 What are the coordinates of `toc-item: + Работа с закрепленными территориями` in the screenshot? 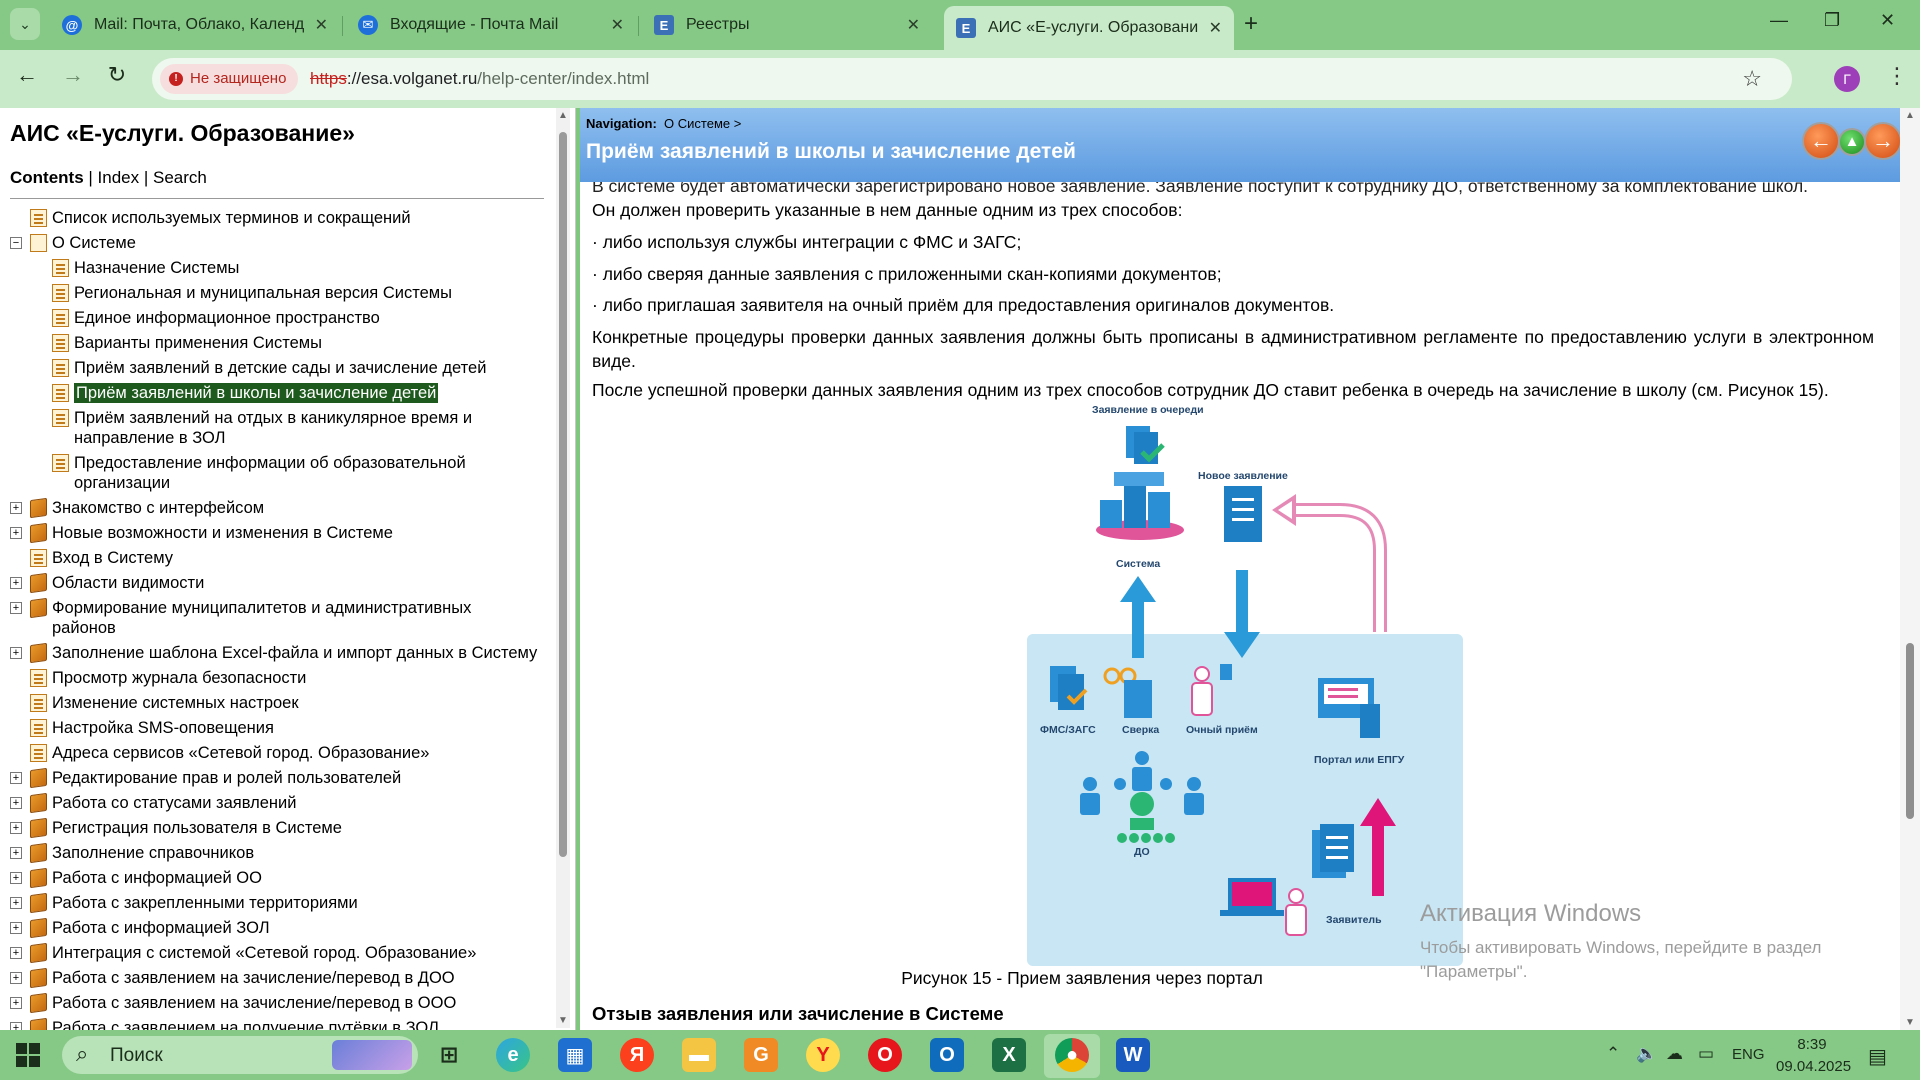 It's located at (275, 903).